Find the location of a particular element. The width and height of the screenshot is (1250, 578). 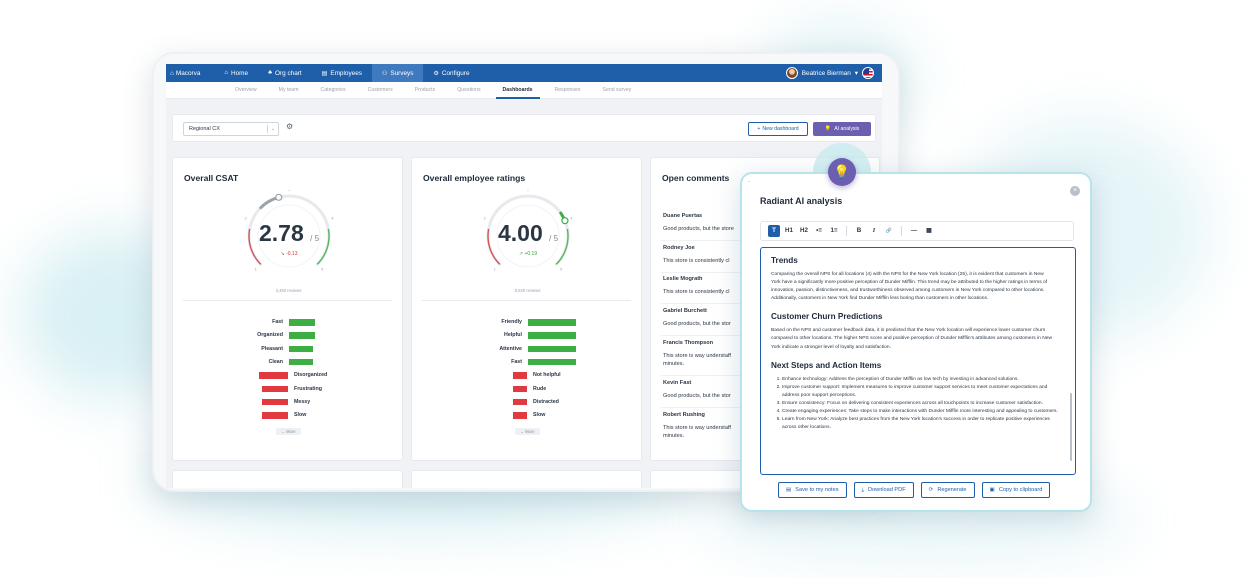

paragraph-text-icon: T is located at coordinates (774, 231).